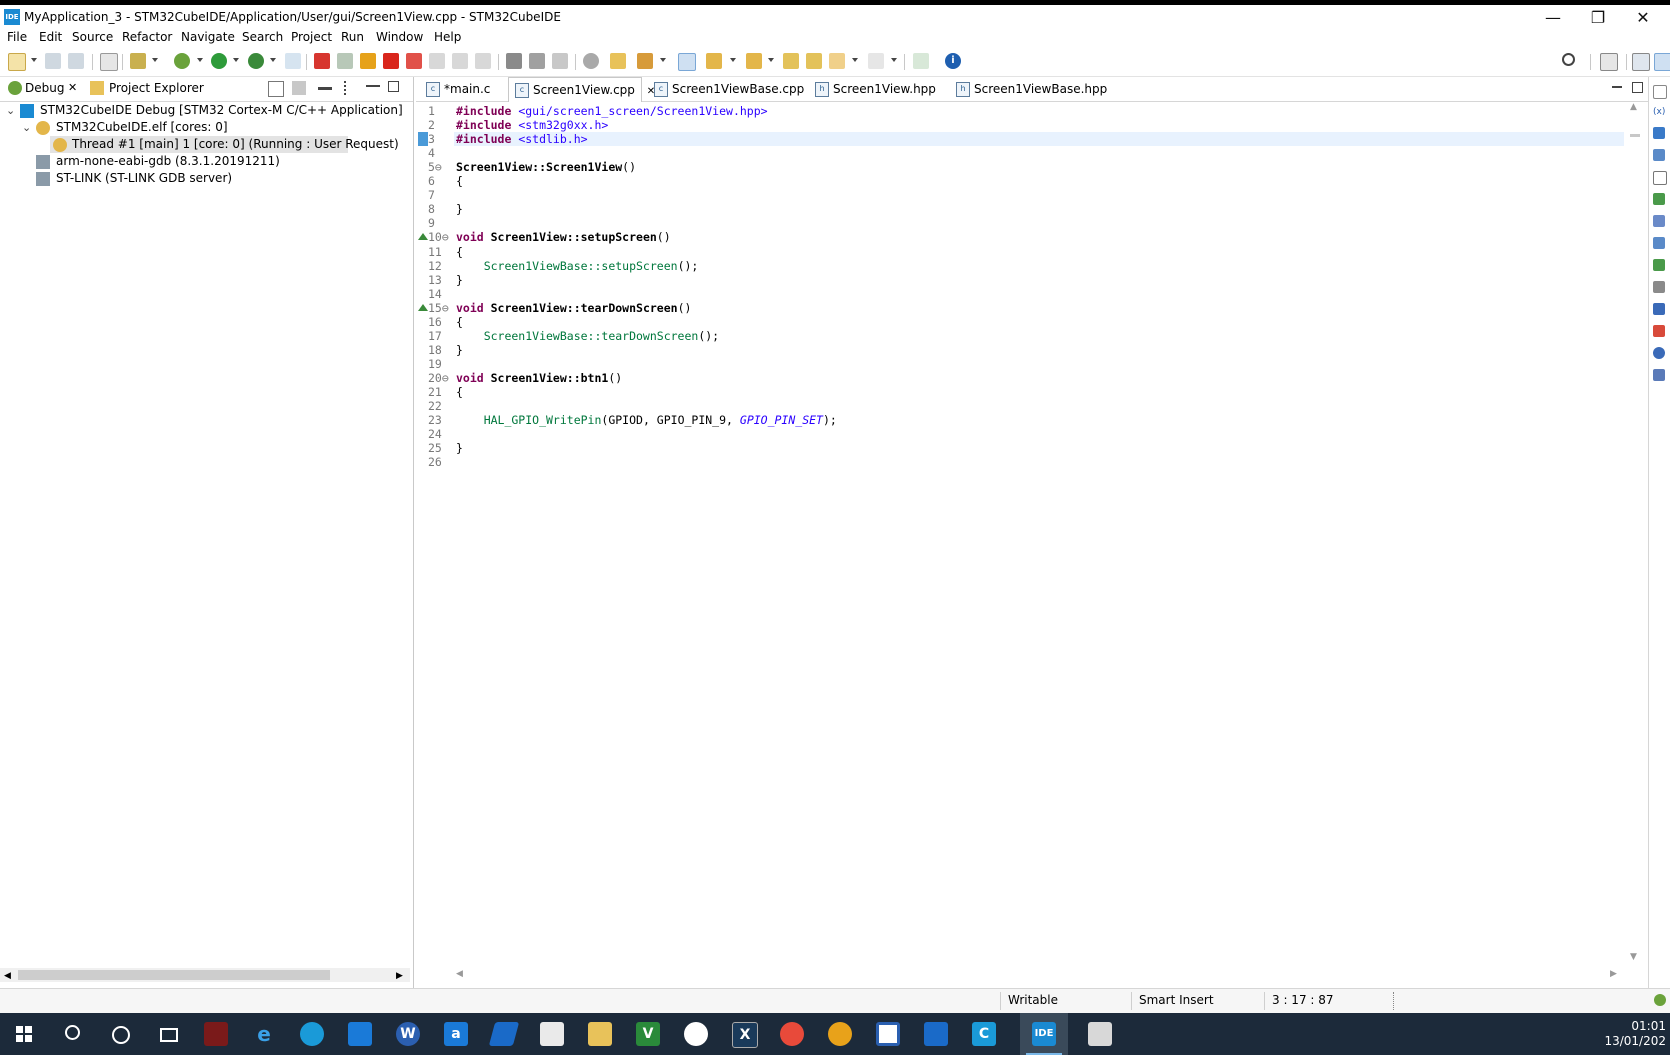 The height and width of the screenshot is (1055, 1670). I want to click on build-icon, so click(138, 61).